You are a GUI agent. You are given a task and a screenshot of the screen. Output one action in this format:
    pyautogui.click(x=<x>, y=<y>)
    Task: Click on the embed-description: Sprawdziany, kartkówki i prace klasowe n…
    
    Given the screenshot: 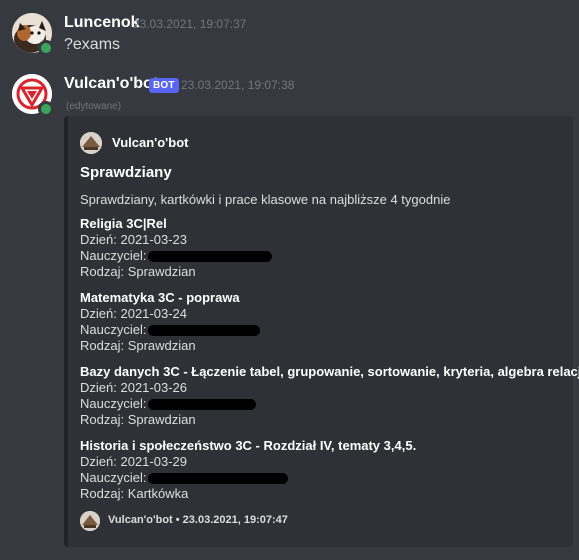 What is the action you would take?
    pyautogui.click(x=265, y=199)
    